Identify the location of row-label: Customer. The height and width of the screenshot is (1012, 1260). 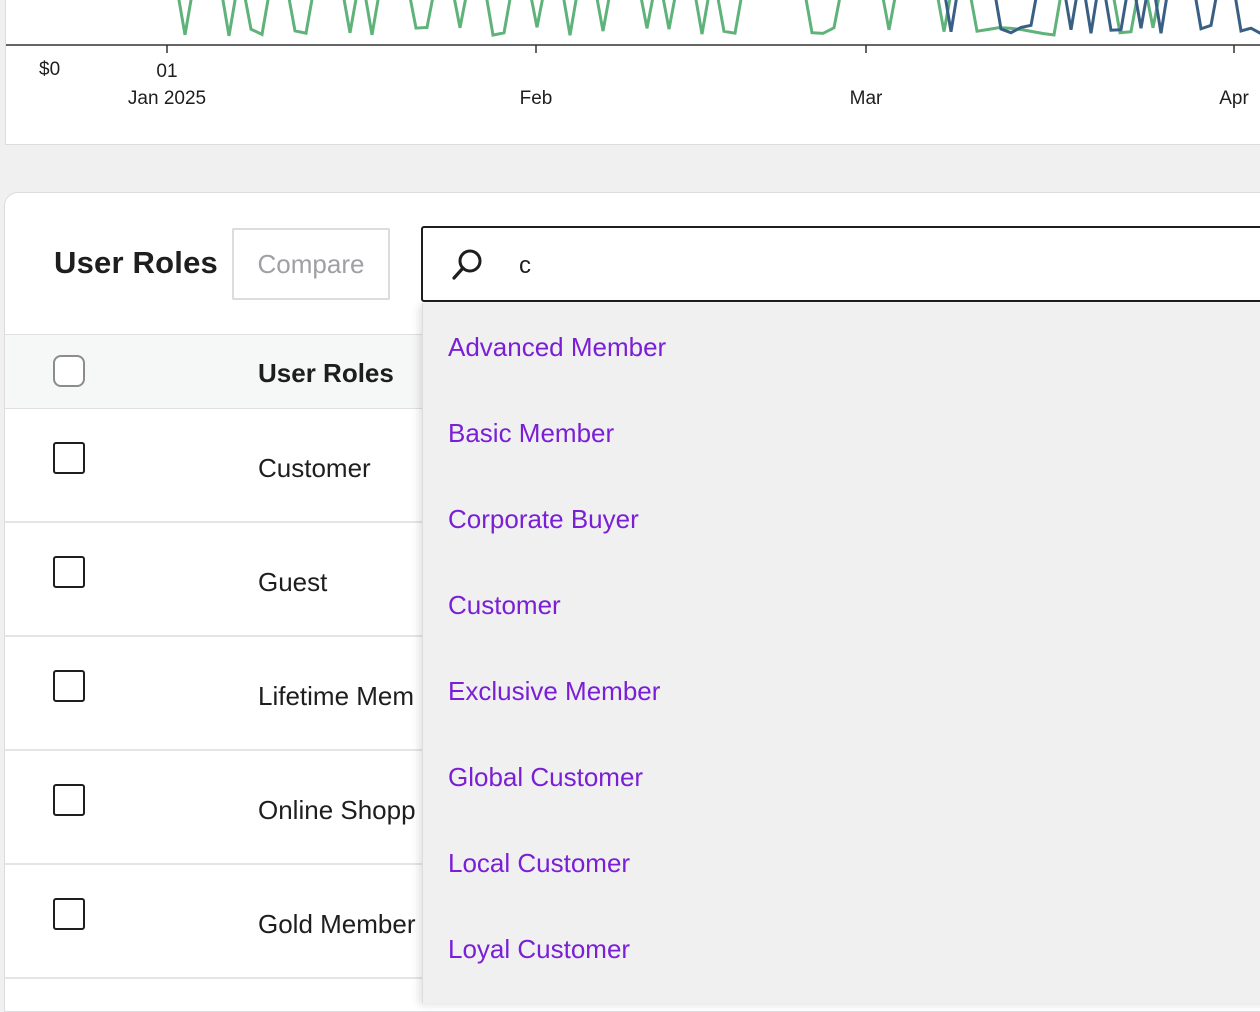
(314, 468).